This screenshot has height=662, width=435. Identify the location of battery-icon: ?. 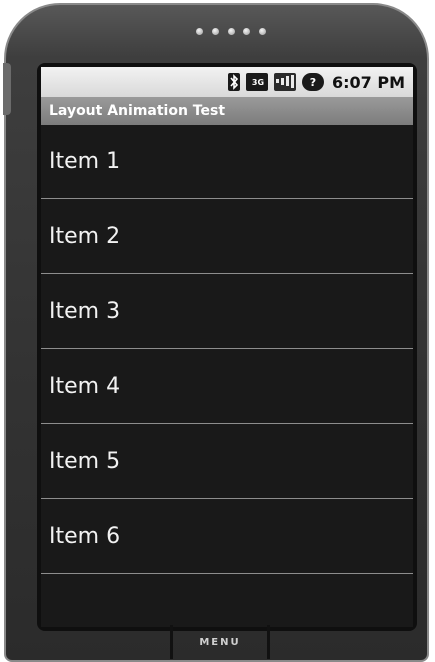
(312, 82).